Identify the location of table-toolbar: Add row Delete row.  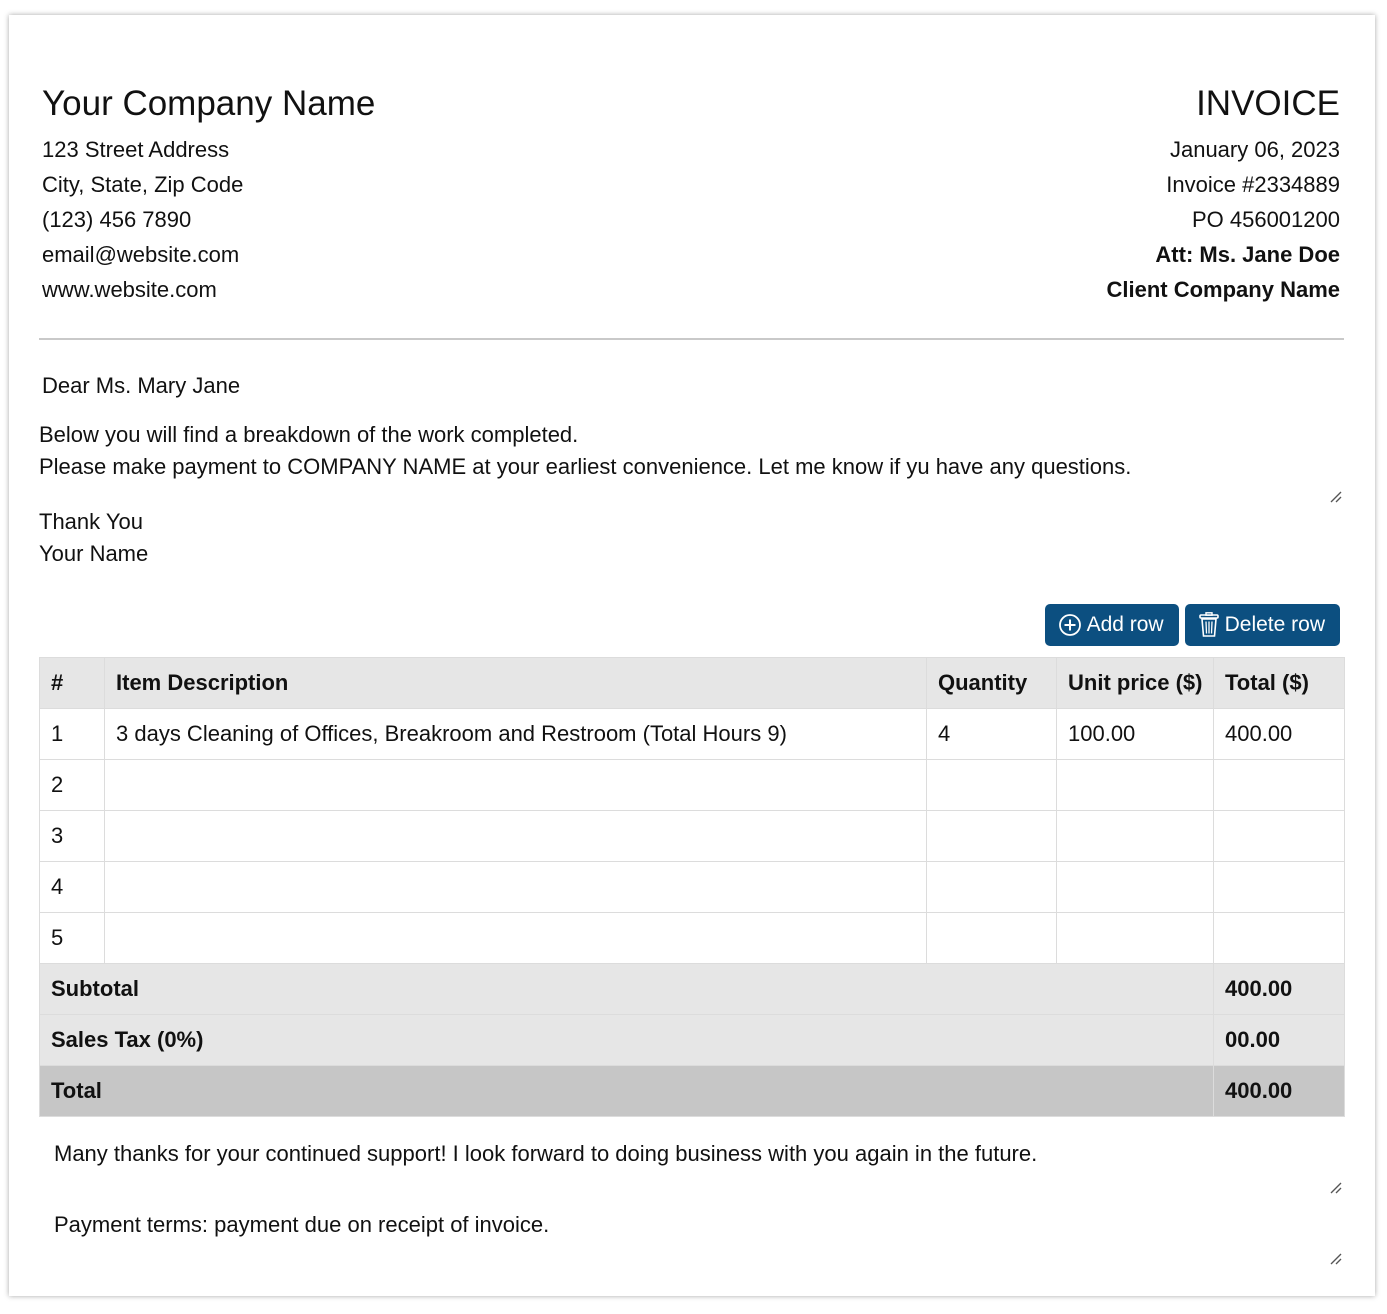
(1192, 625).